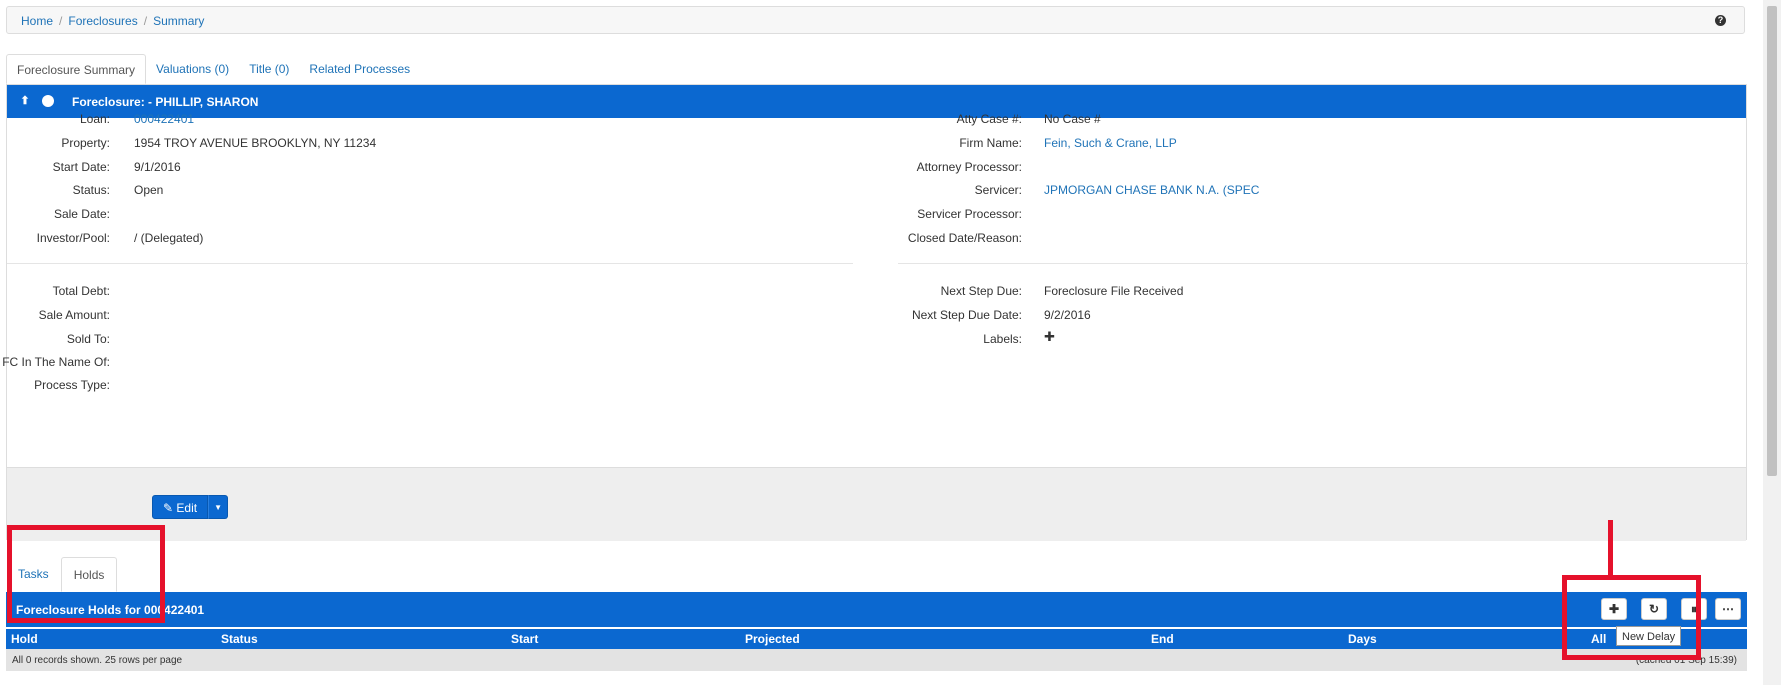 This screenshot has height=685, width=1781. Describe the element at coordinates (1720, 20) in the screenshot. I see `help-icon: ?` at that location.